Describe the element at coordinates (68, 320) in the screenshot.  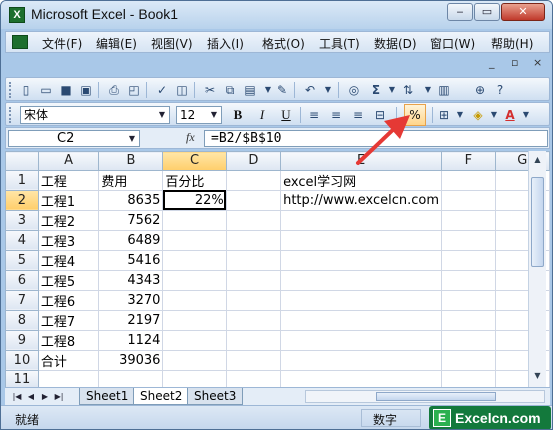
I see `cell-a8: 工程7` at that location.